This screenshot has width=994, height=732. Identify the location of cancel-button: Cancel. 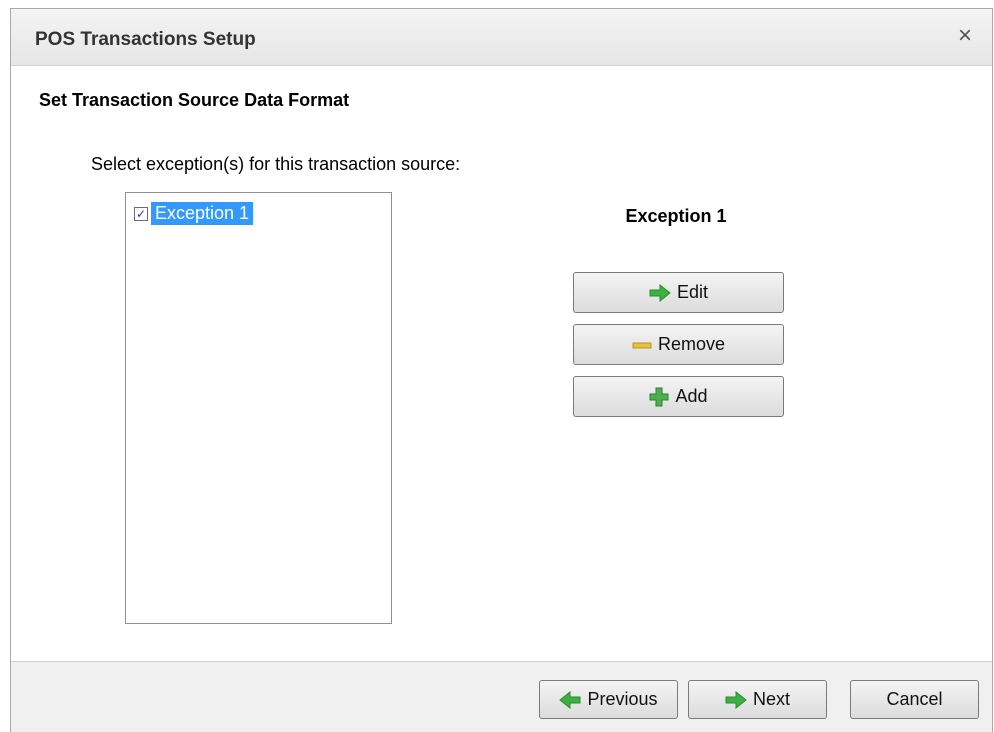
(914, 699).